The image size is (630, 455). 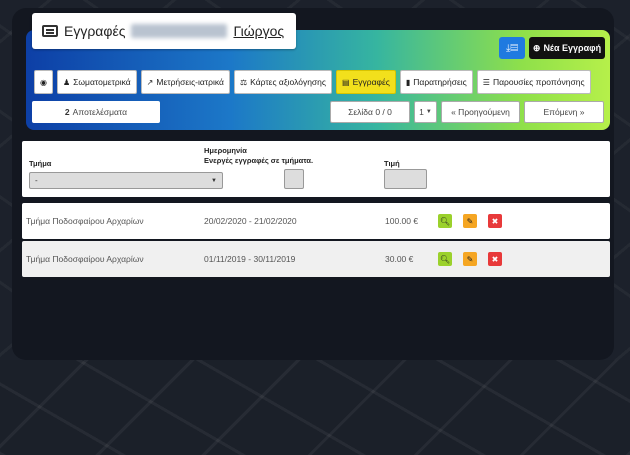 I want to click on prev-page-button: « Προηγούμενη, so click(x=480, y=112).